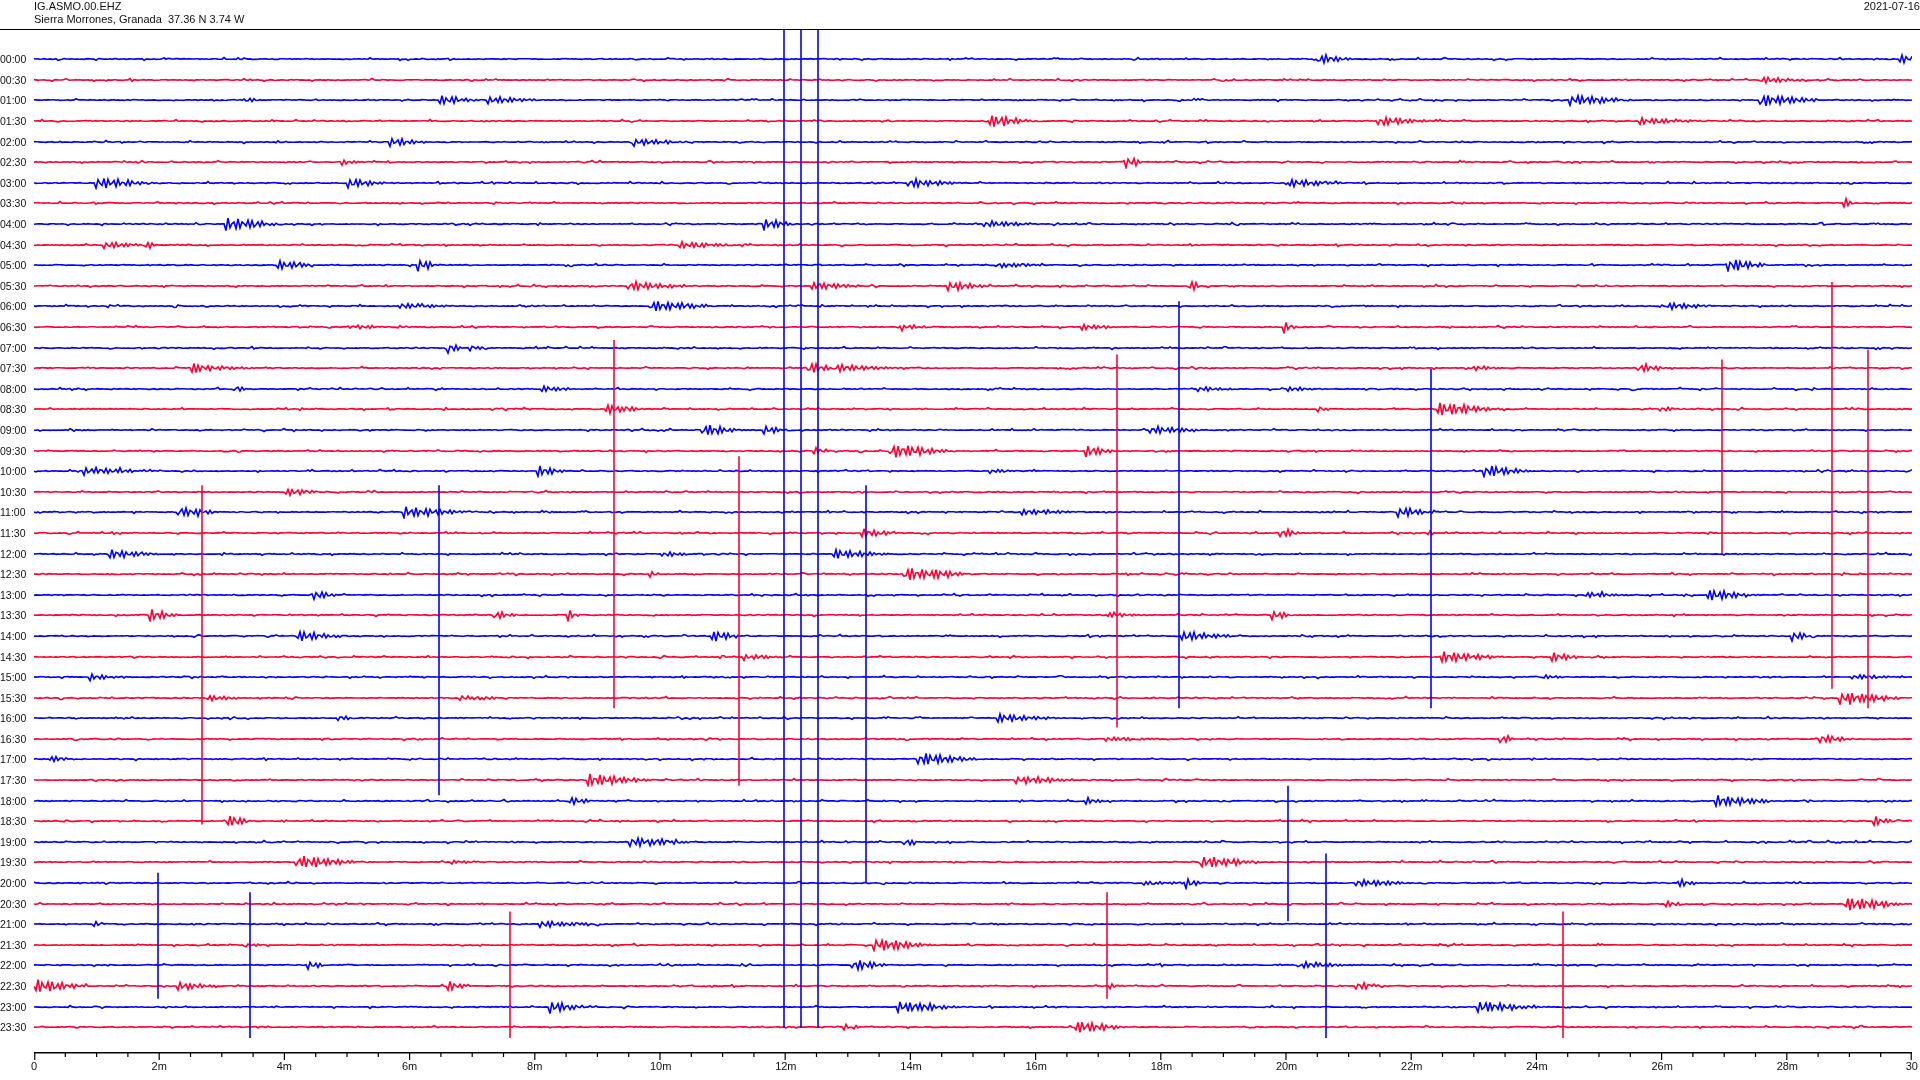 Image resolution: width=1920 pixels, height=1080 pixels. What do you see at coordinates (13, 512) in the screenshot?
I see `time-label: 11:00` at bounding box center [13, 512].